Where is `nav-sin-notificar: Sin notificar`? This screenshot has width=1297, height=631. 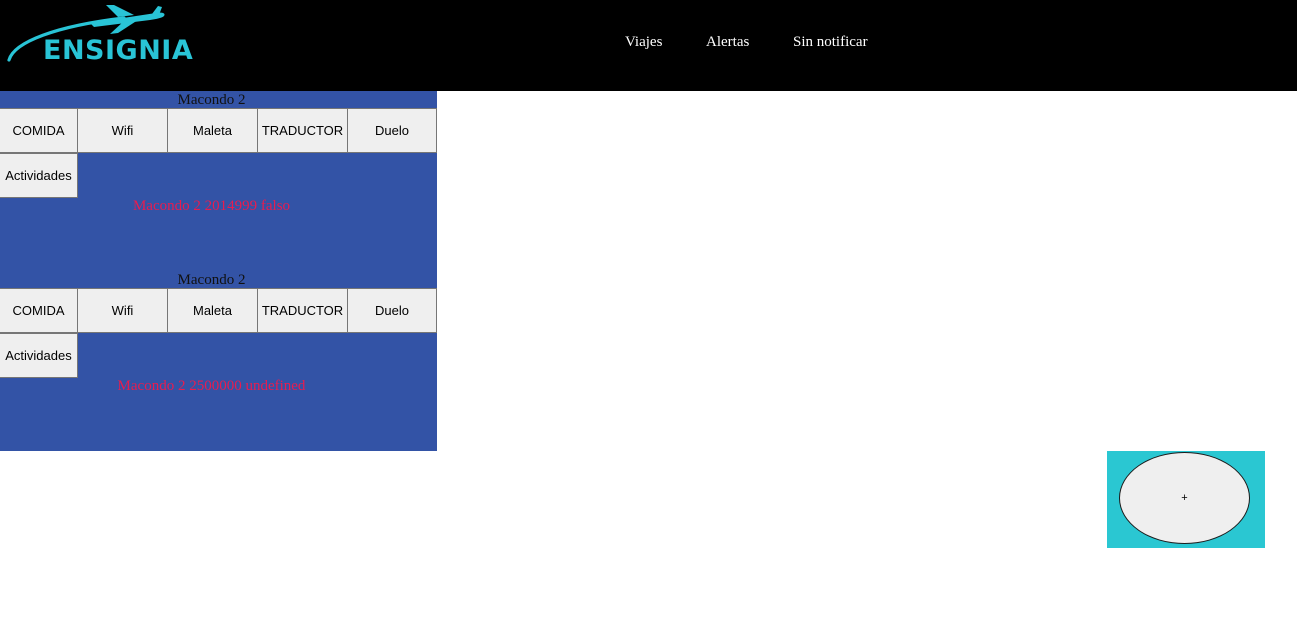
nav-sin-notificar: Sin notificar is located at coordinates (830, 42).